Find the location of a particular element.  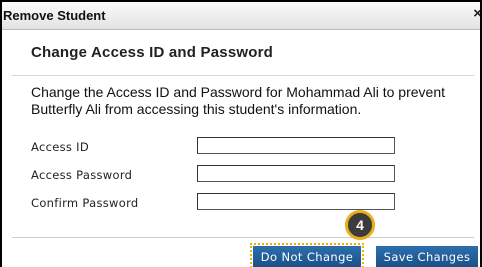

confirm-password-input is located at coordinates (296, 201).